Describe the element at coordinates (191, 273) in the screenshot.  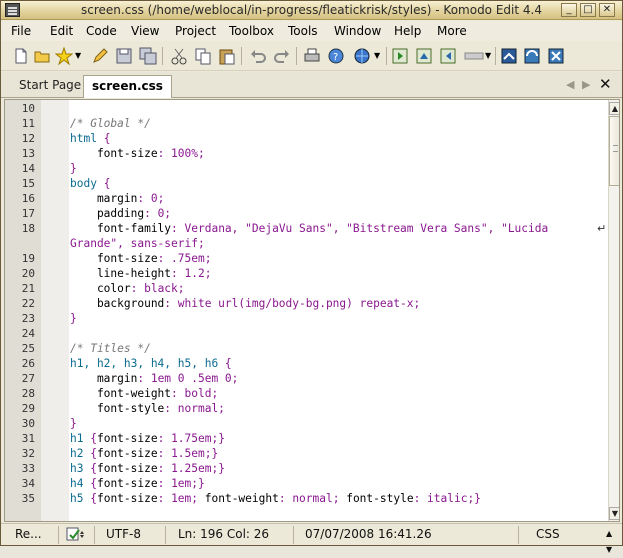
I see `code-token: : 1.2;` at that location.